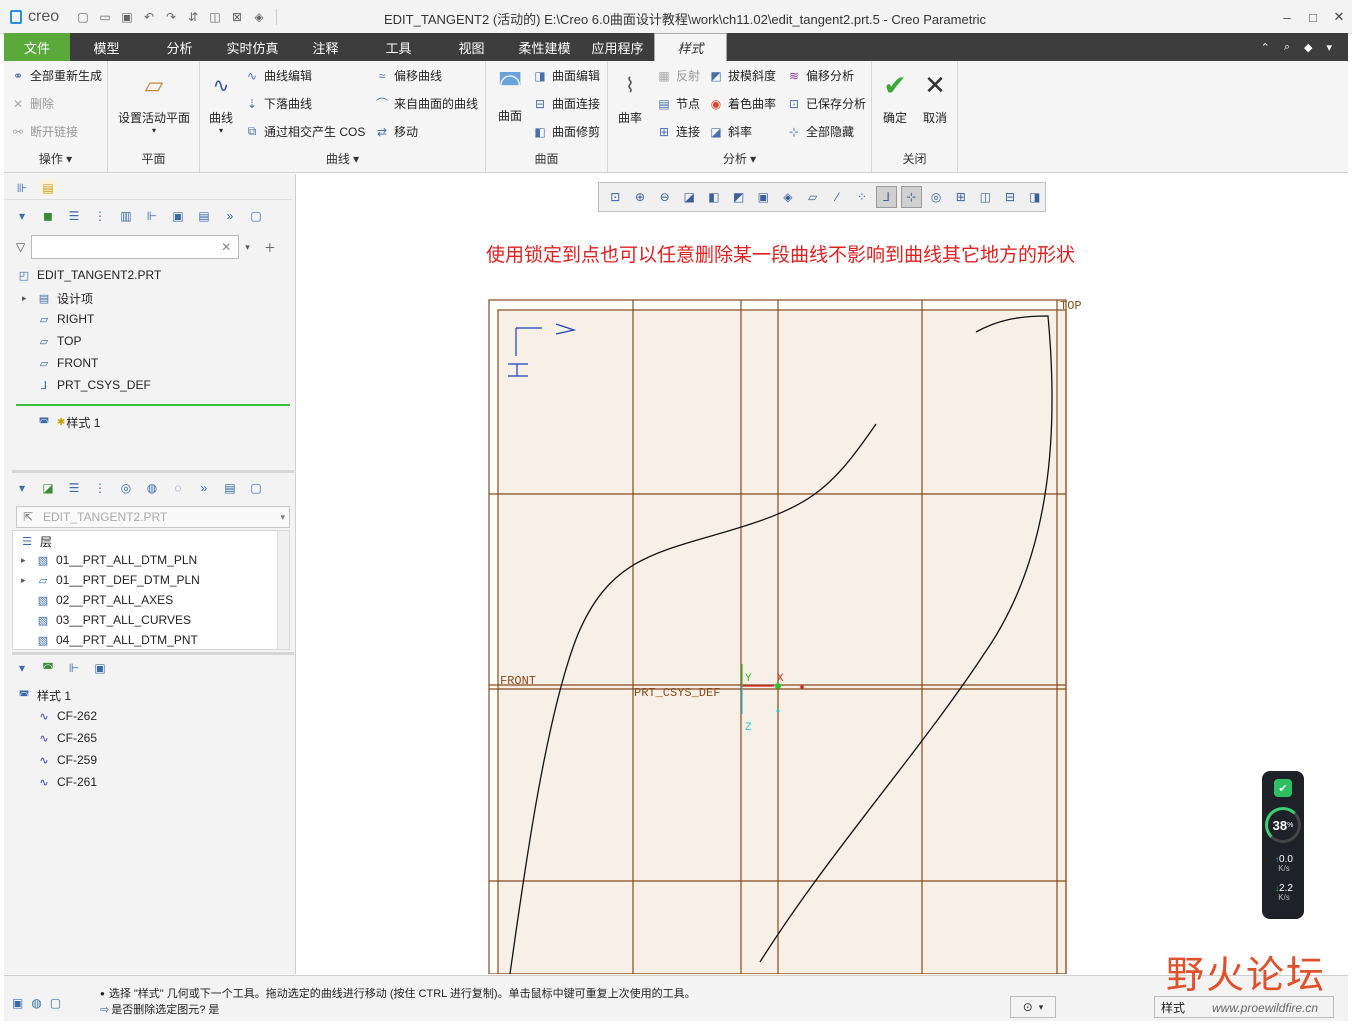 The width and height of the screenshot is (1352, 1025). I want to click on surface-connect-button: ⊟ 曲面连接, so click(566, 103).